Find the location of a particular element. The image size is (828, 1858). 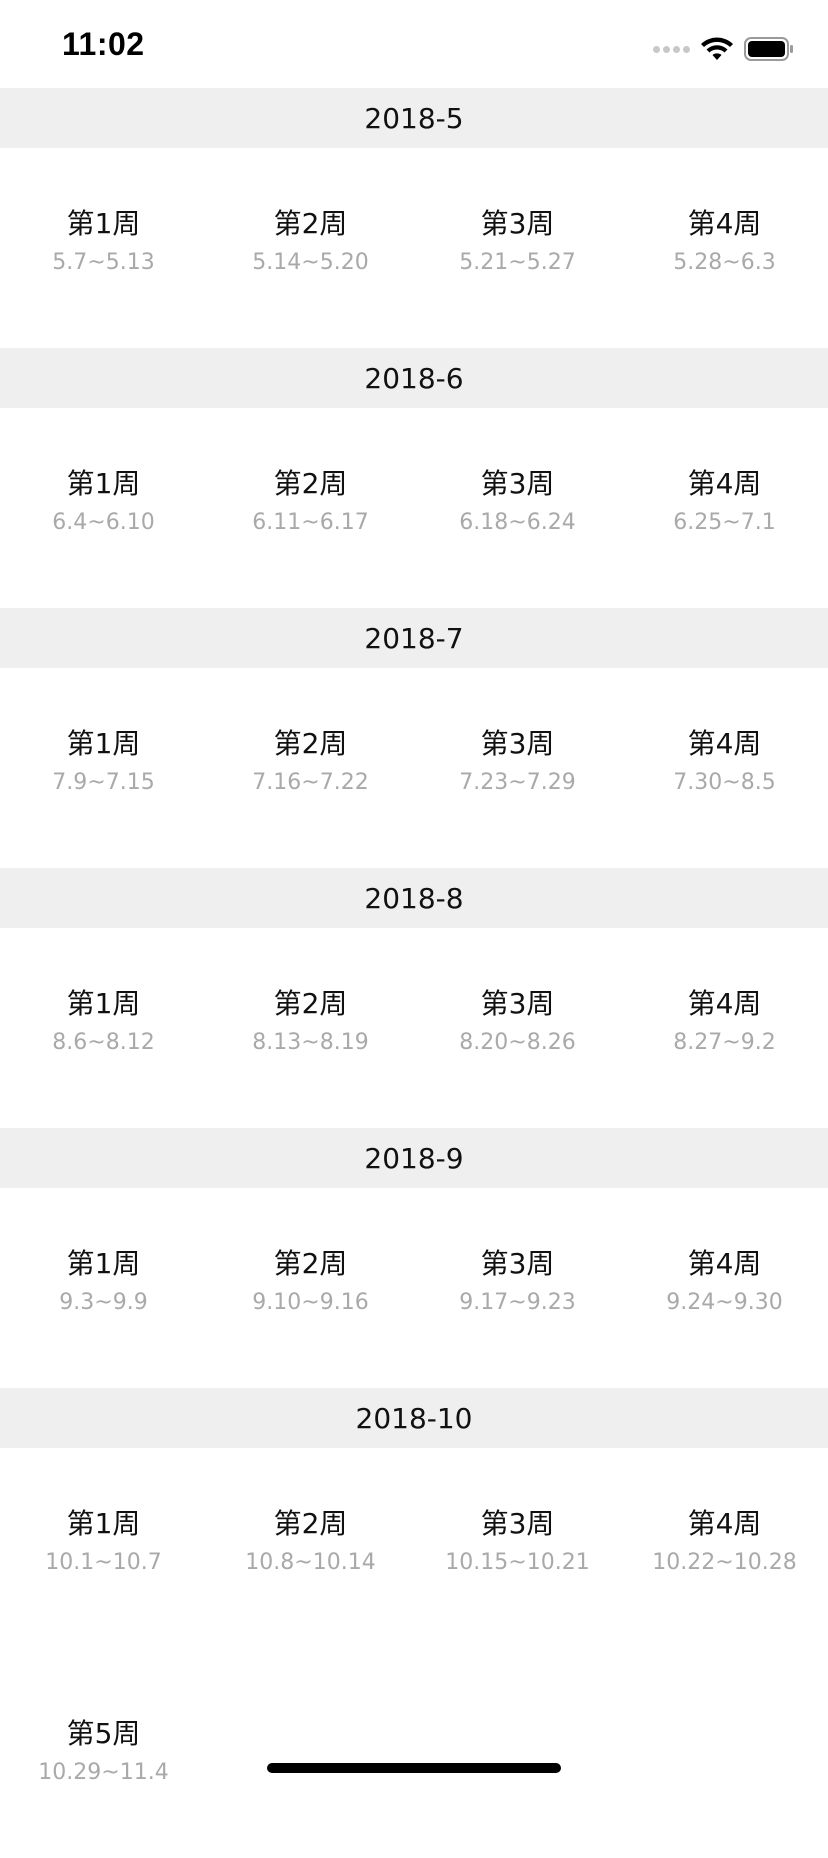

week-cell: 第4周 7.30~8.5 is located at coordinates (724, 765).